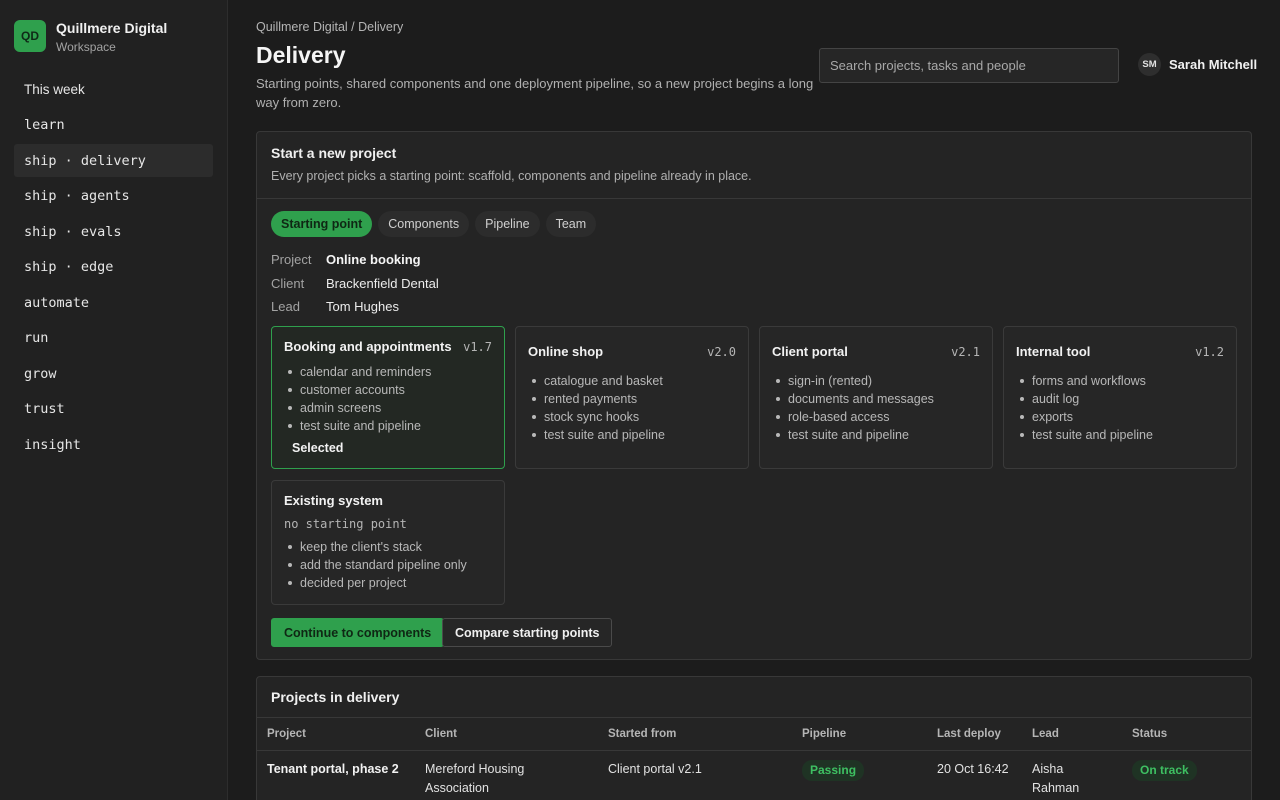  Describe the element at coordinates (1072, 734) in the screenshot. I see `column-header: Lead` at that location.